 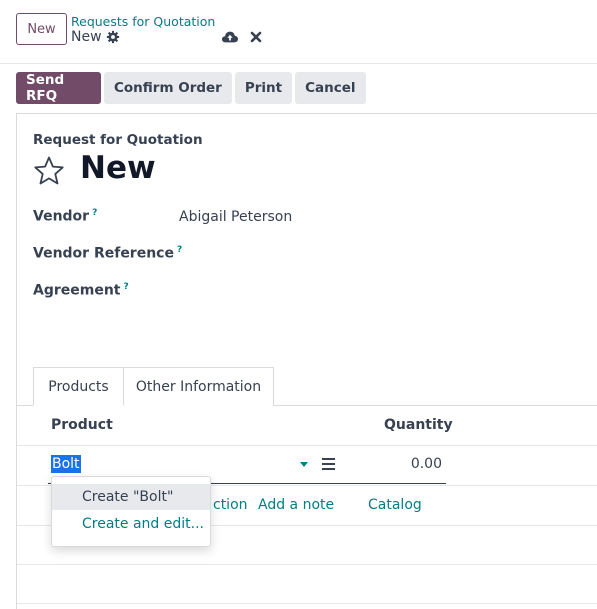 I want to click on tab-other-information: Other Information, so click(x=198, y=386).